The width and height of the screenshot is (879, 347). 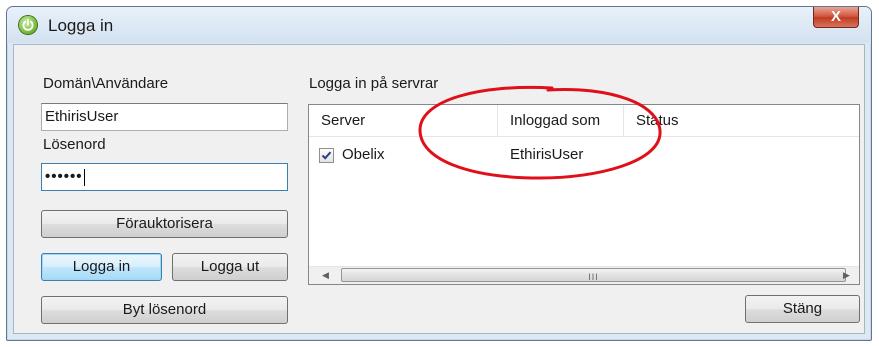 What do you see at coordinates (547, 154) in the screenshot?
I see `logged-in-as-value: EthirisUser` at bounding box center [547, 154].